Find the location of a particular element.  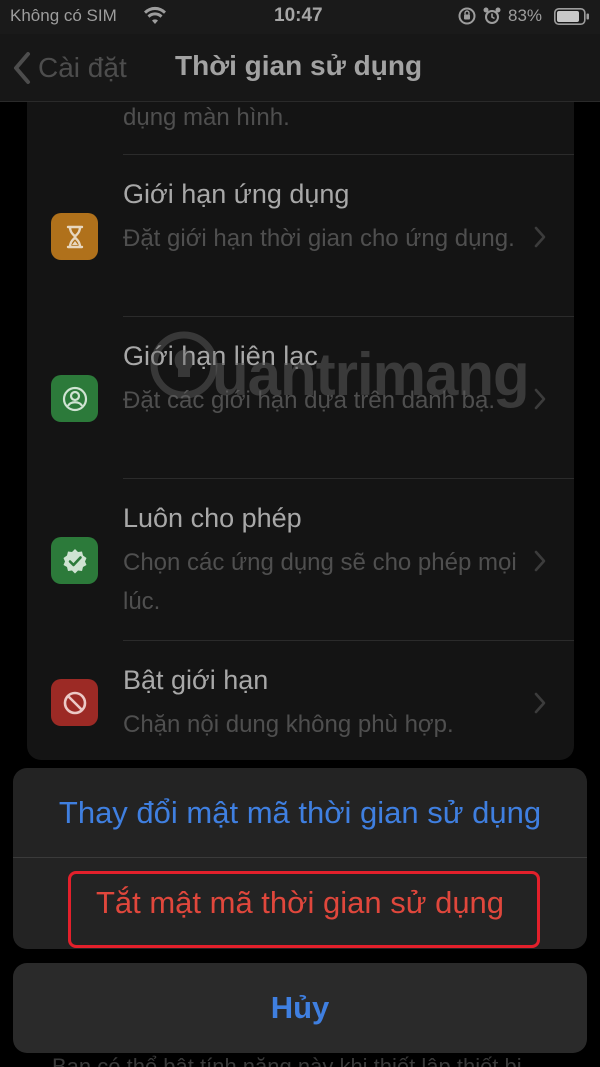

back-button: Cài đặt is located at coordinates (69, 68).